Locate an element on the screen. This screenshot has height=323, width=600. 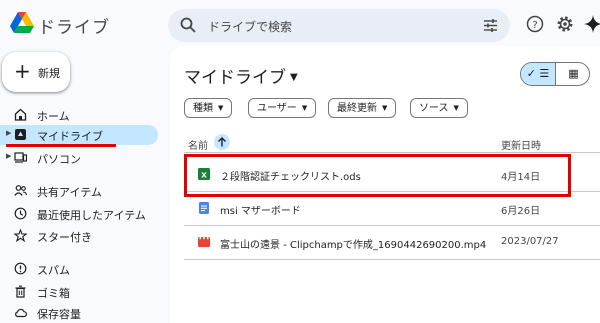
new-button: + 新規 is located at coordinates (36, 72).